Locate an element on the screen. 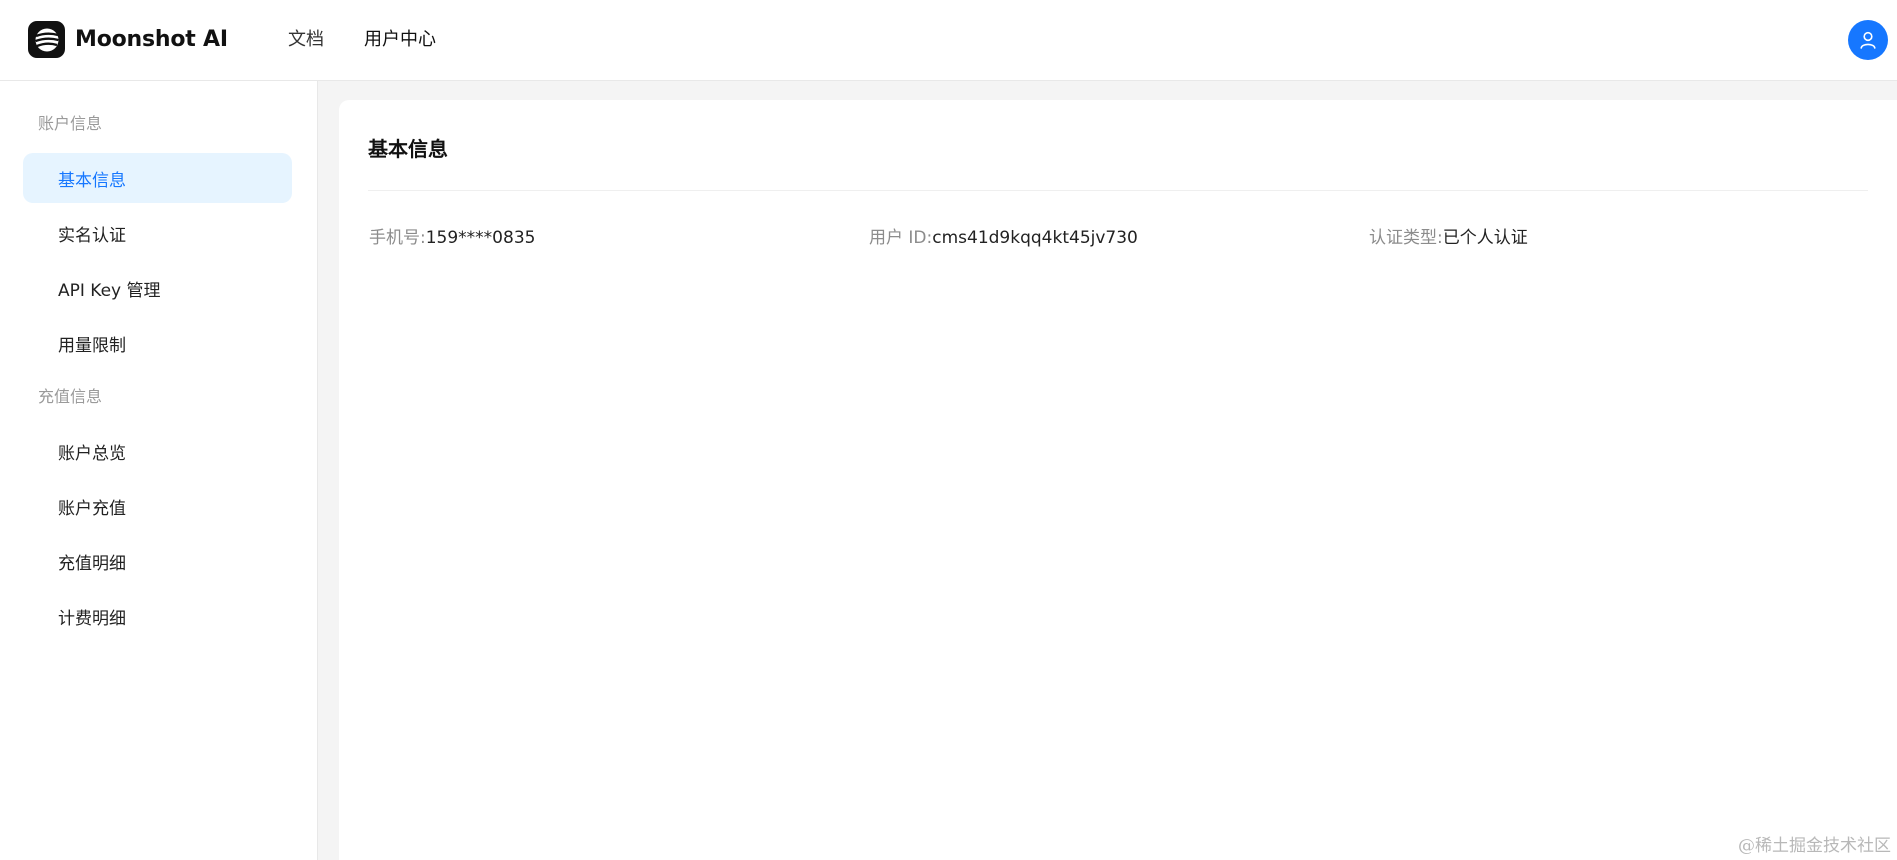 The height and width of the screenshot is (860, 1897). top-nav: 文档 用户中心 is located at coordinates (362, 40).